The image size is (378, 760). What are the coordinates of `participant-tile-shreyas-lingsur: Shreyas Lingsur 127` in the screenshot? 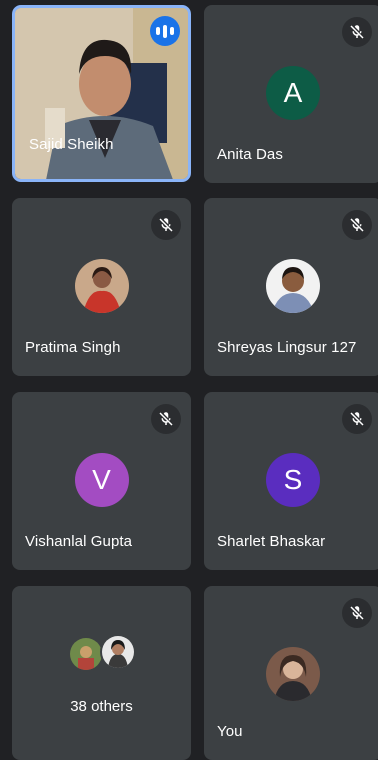 It's located at (291, 287).